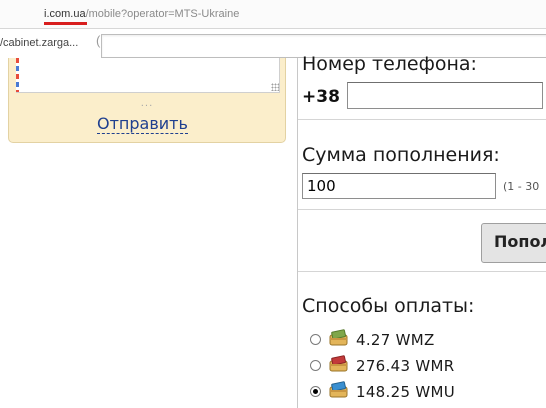  What do you see at coordinates (513, 243) in the screenshot?
I see `submit-button: Попол` at bounding box center [513, 243].